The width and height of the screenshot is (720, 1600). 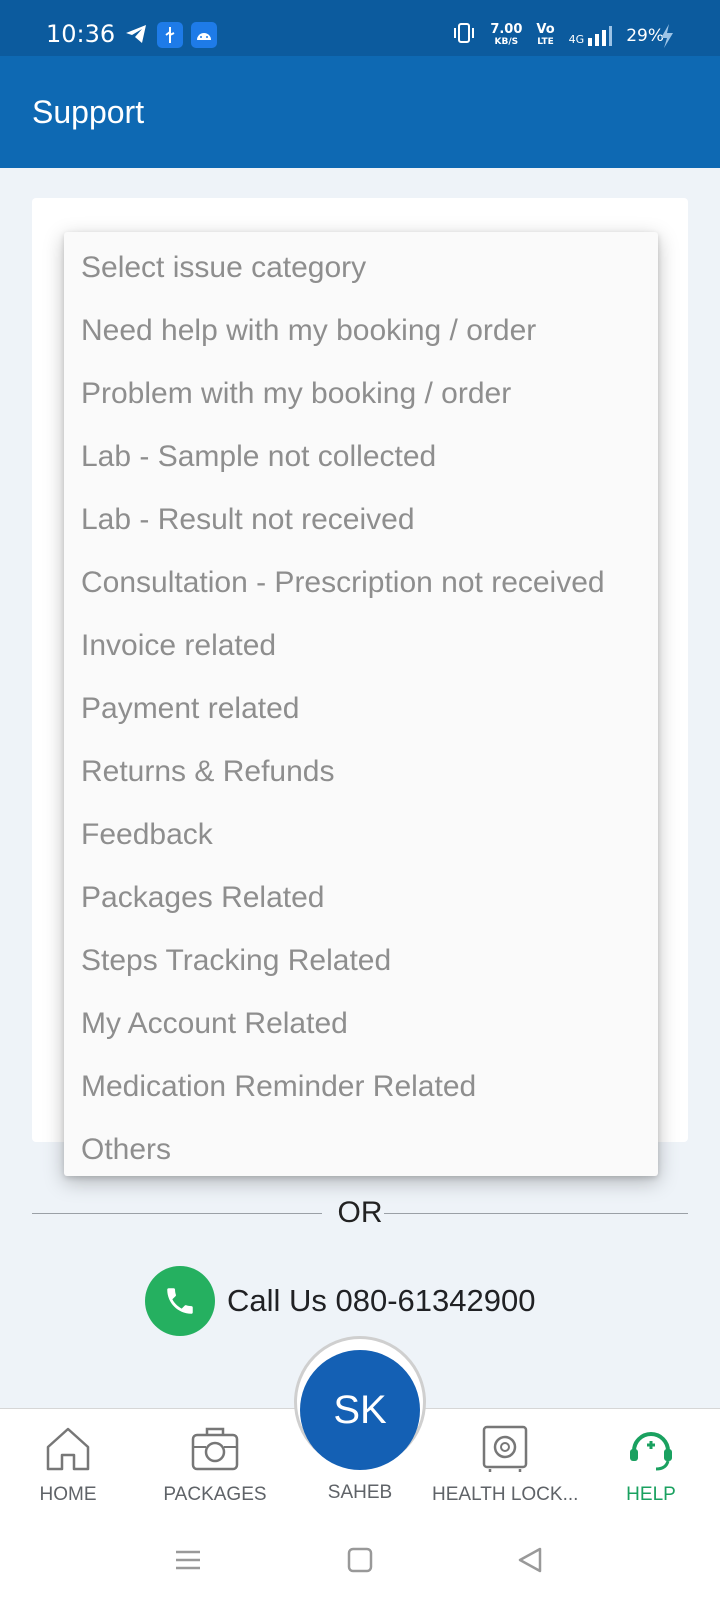 What do you see at coordinates (360, 1410) in the screenshot?
I see `profile-avatar: SK` at bounding box center [360, 1410].